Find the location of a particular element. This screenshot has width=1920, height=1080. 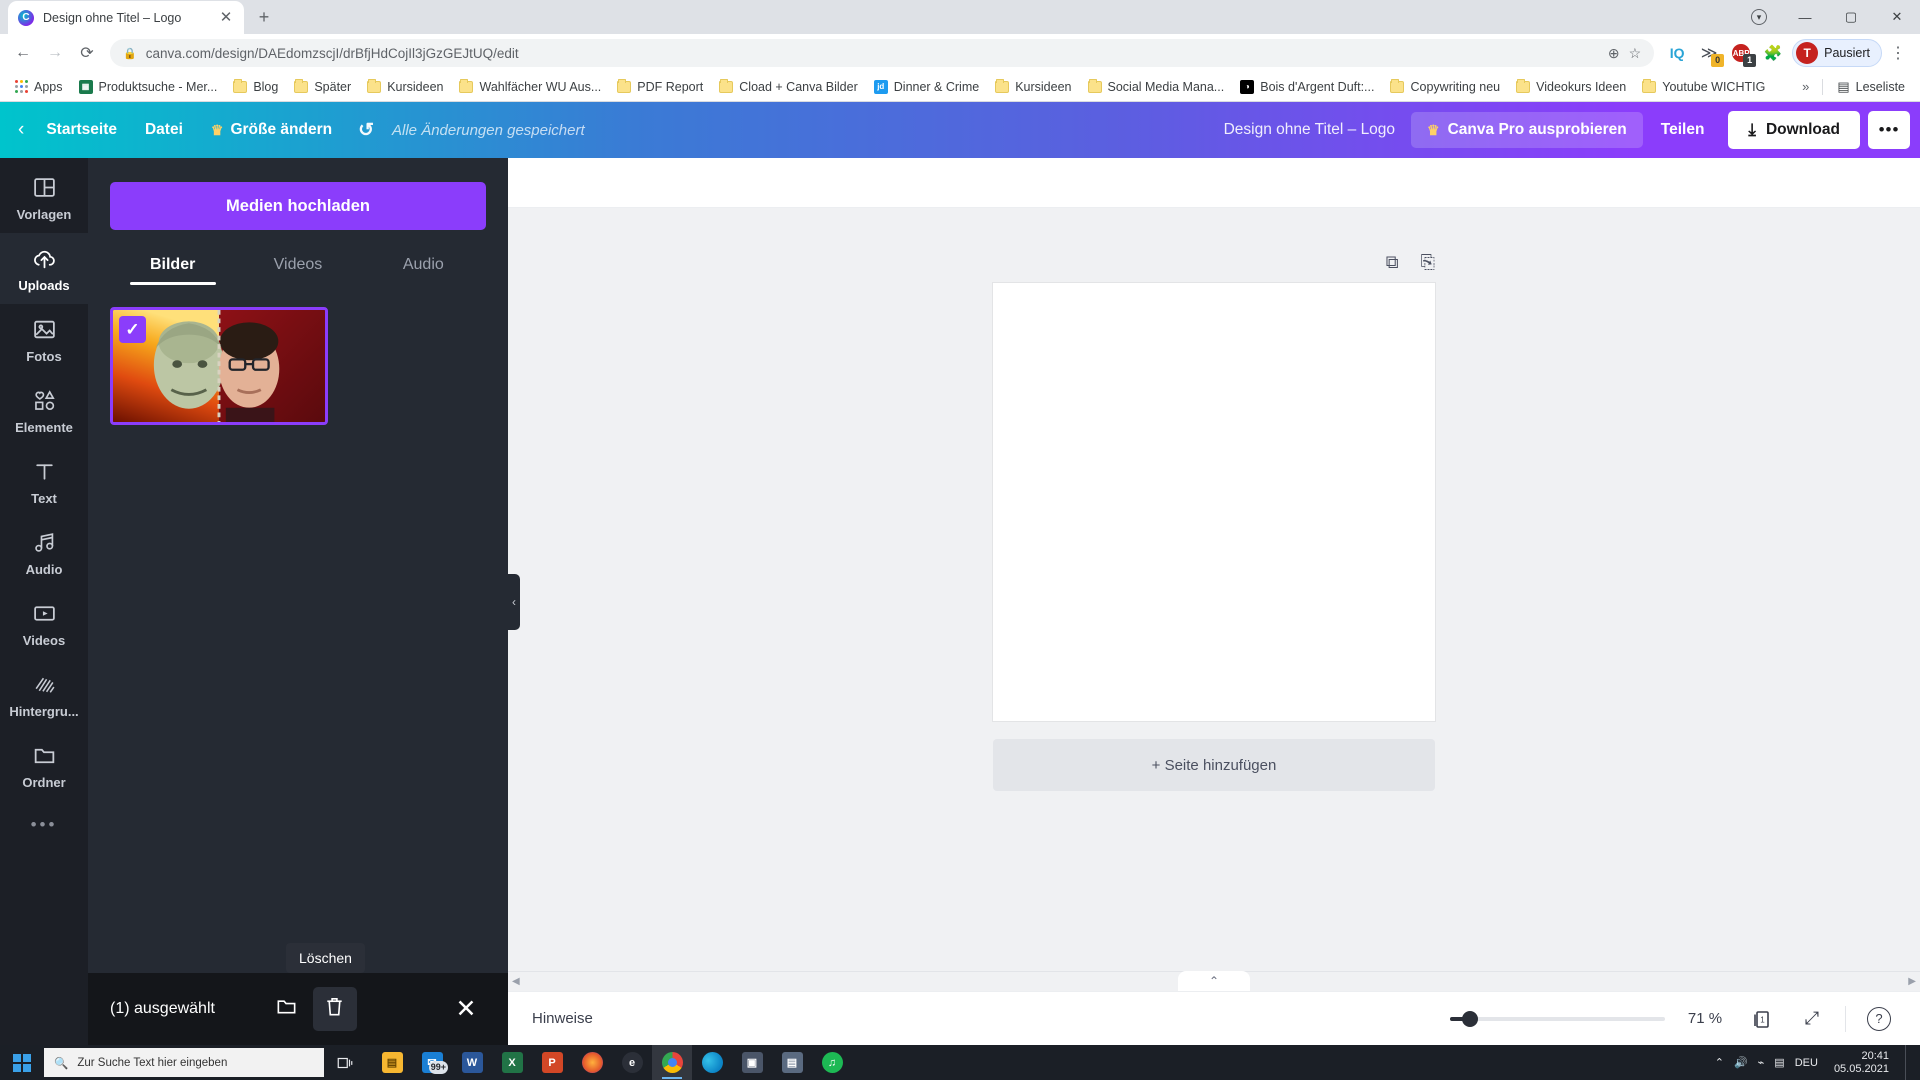

network-icon: ⌁ is located at coordinates (1761, 1062).